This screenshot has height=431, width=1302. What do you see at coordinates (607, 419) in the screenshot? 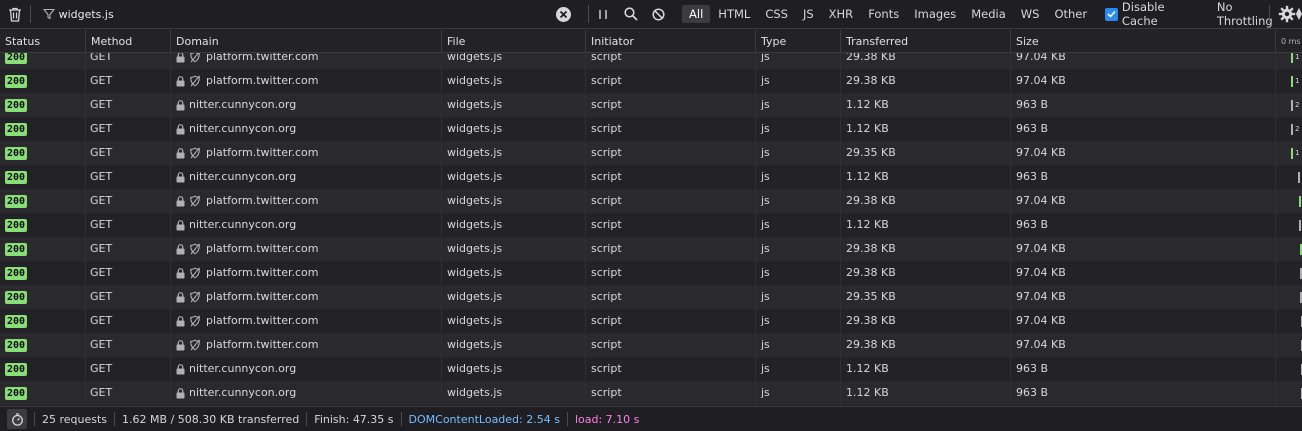
I see `load-time: load: 7.10 s` at bounding box center [607, 419].